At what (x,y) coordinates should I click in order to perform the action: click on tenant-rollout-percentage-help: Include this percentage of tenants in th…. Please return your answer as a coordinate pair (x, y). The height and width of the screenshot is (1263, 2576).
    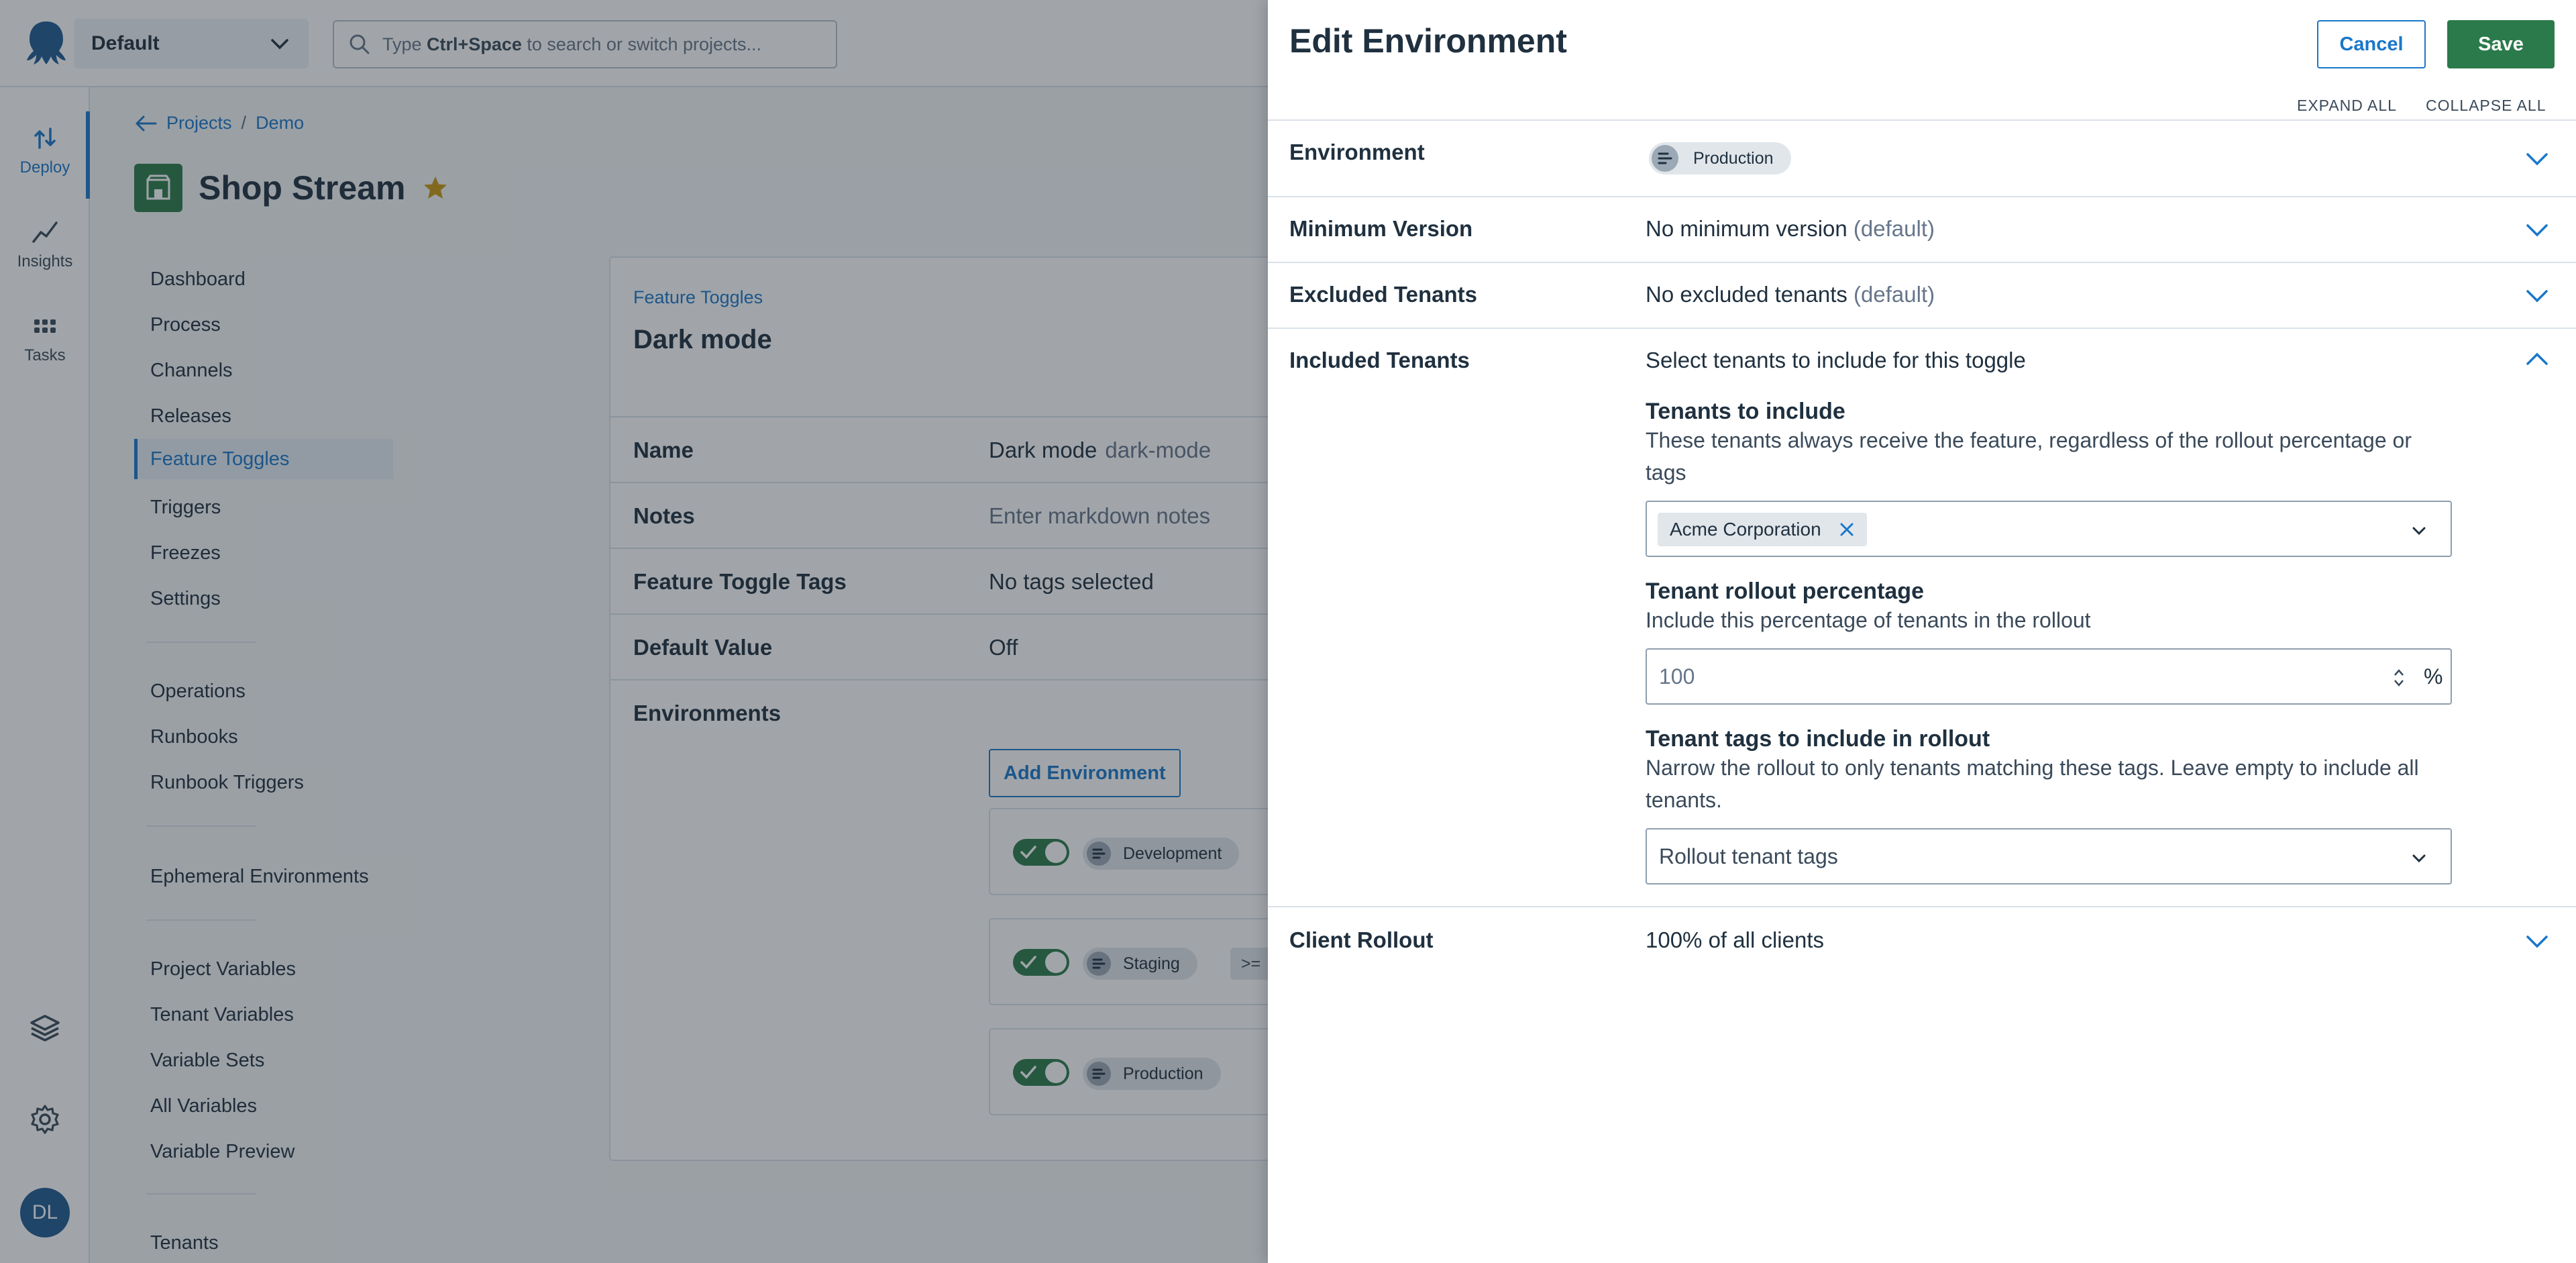
    Looking at the image, I should click on (1868, 620).